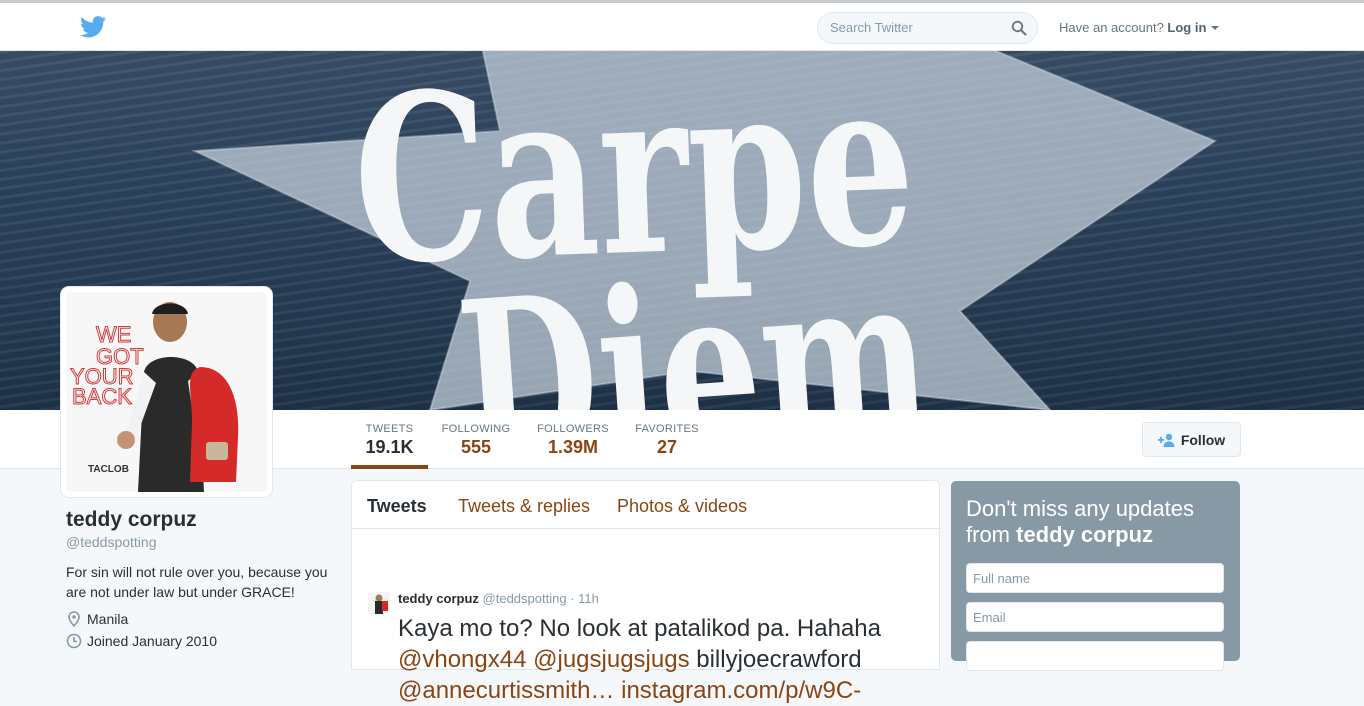 The image size is (1364, 706). I want to click on stat-followers: FOLLOWERS 1.39M, so click(573, 439).